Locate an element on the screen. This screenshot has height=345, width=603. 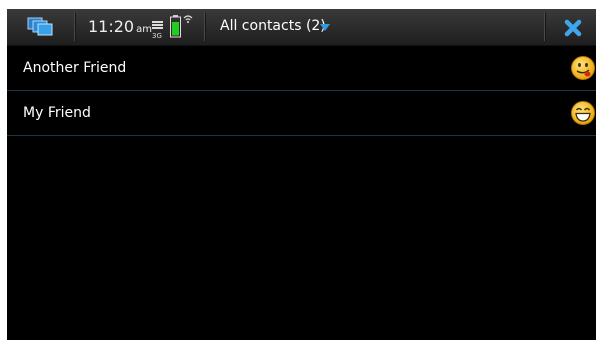
contact-name: Another Friend is located at coordinates (75, 68).